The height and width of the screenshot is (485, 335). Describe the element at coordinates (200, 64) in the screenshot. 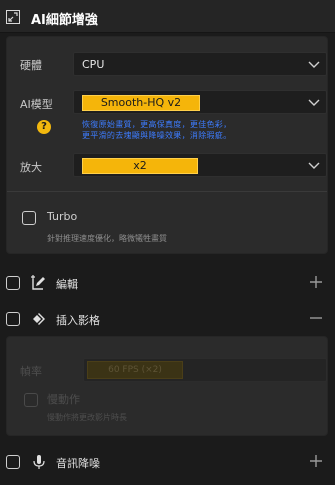

I see `hardware-select: CPU` at that location.